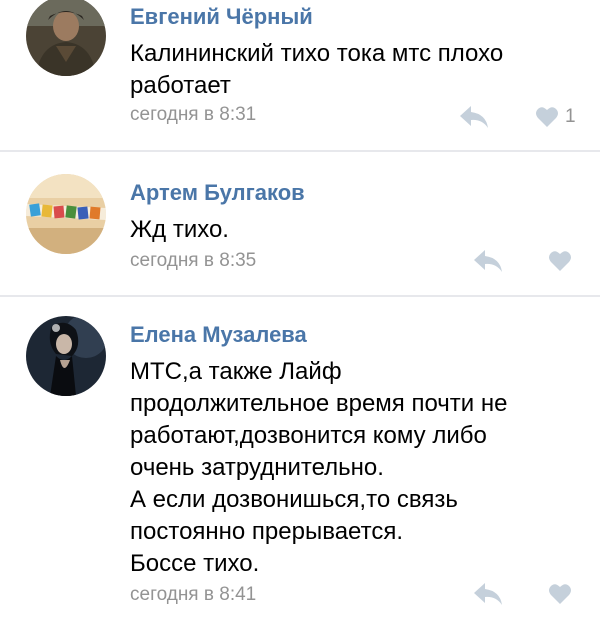 Image resolution: width=600 pixels, height=625 pixels. I want to click on like-count: 1, so click(570, 116).